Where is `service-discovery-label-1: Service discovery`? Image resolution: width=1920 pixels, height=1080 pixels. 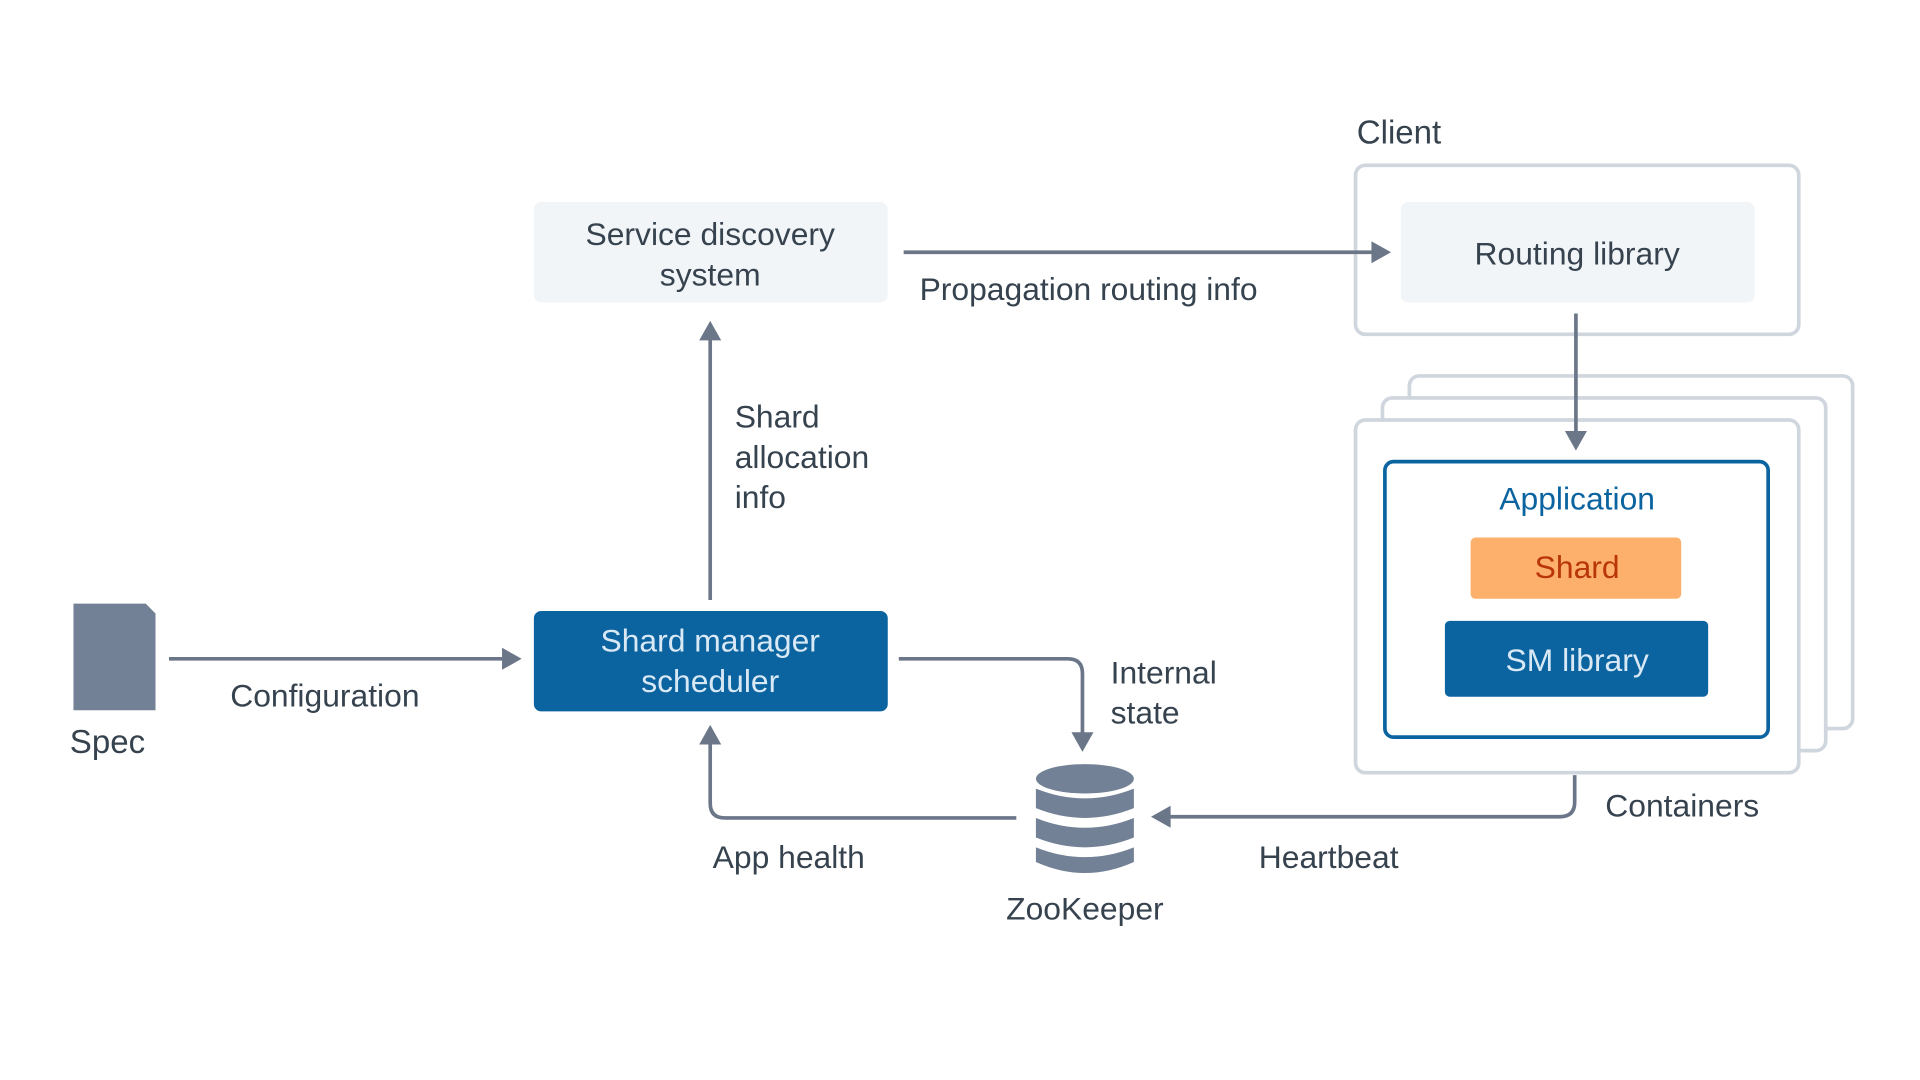
service-discovery-label-1: Service discovery is located at coordinates (710, 234).